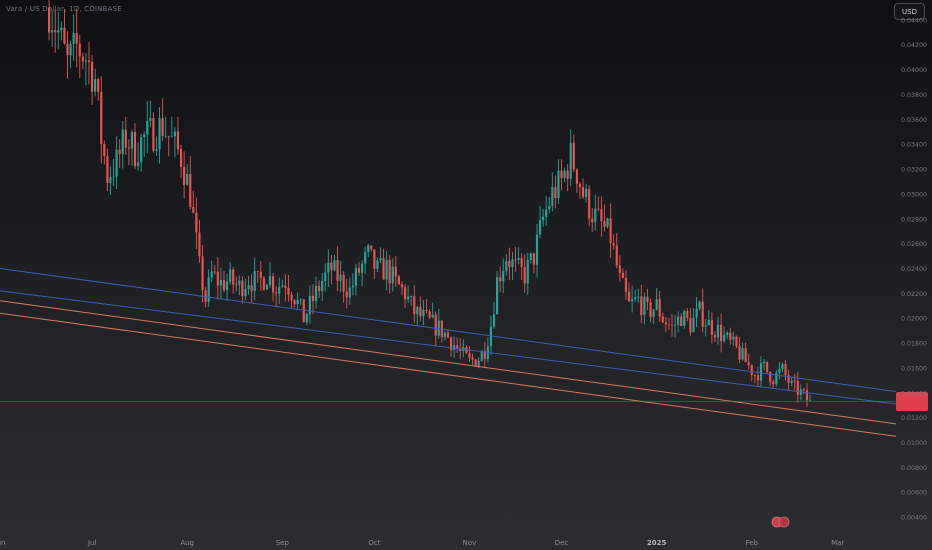 This screenshot has height=550, width=932. Describe the element at coordinates (837, 543) in the screenshot. I see `x-tick-label: Mar` at that location.